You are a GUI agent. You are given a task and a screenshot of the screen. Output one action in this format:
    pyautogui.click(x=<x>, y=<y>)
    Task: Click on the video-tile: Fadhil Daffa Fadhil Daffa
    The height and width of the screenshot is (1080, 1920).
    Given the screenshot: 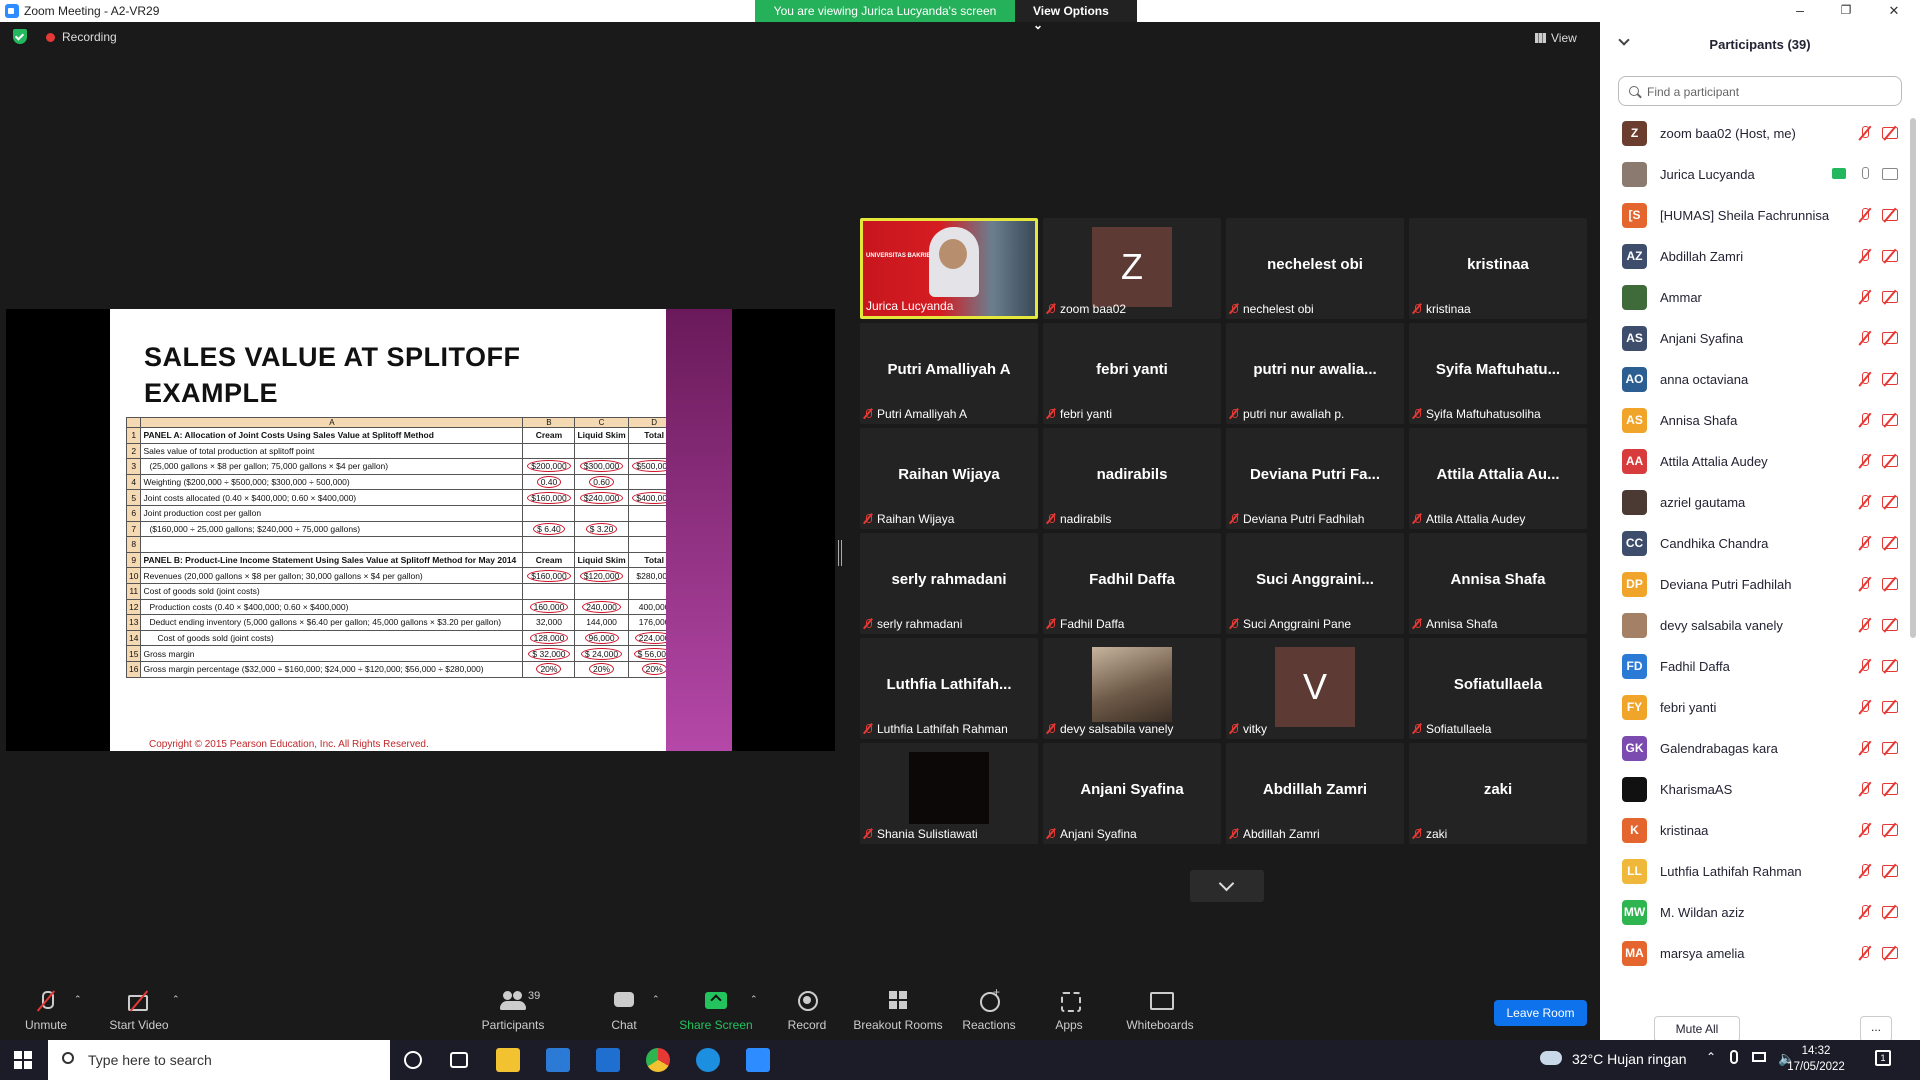 What is the action you would take?
    pyautogui.click(x=1132, y=583)
    